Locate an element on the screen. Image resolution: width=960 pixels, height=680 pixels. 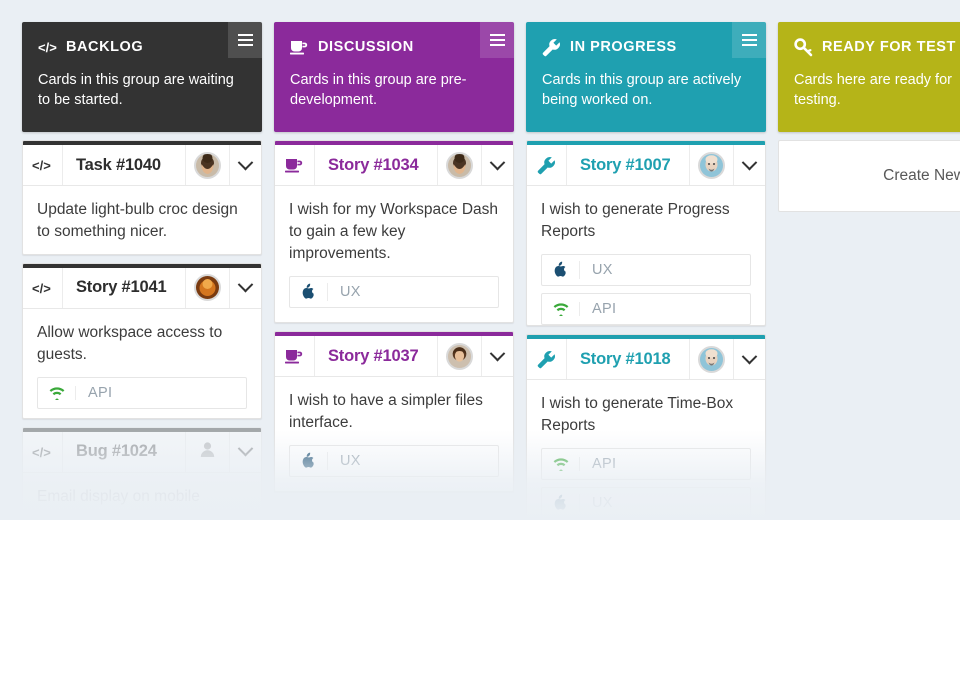
card-bug-1024: </> Bug #1024 Email display on mobile is located at coordinates (142, 473).